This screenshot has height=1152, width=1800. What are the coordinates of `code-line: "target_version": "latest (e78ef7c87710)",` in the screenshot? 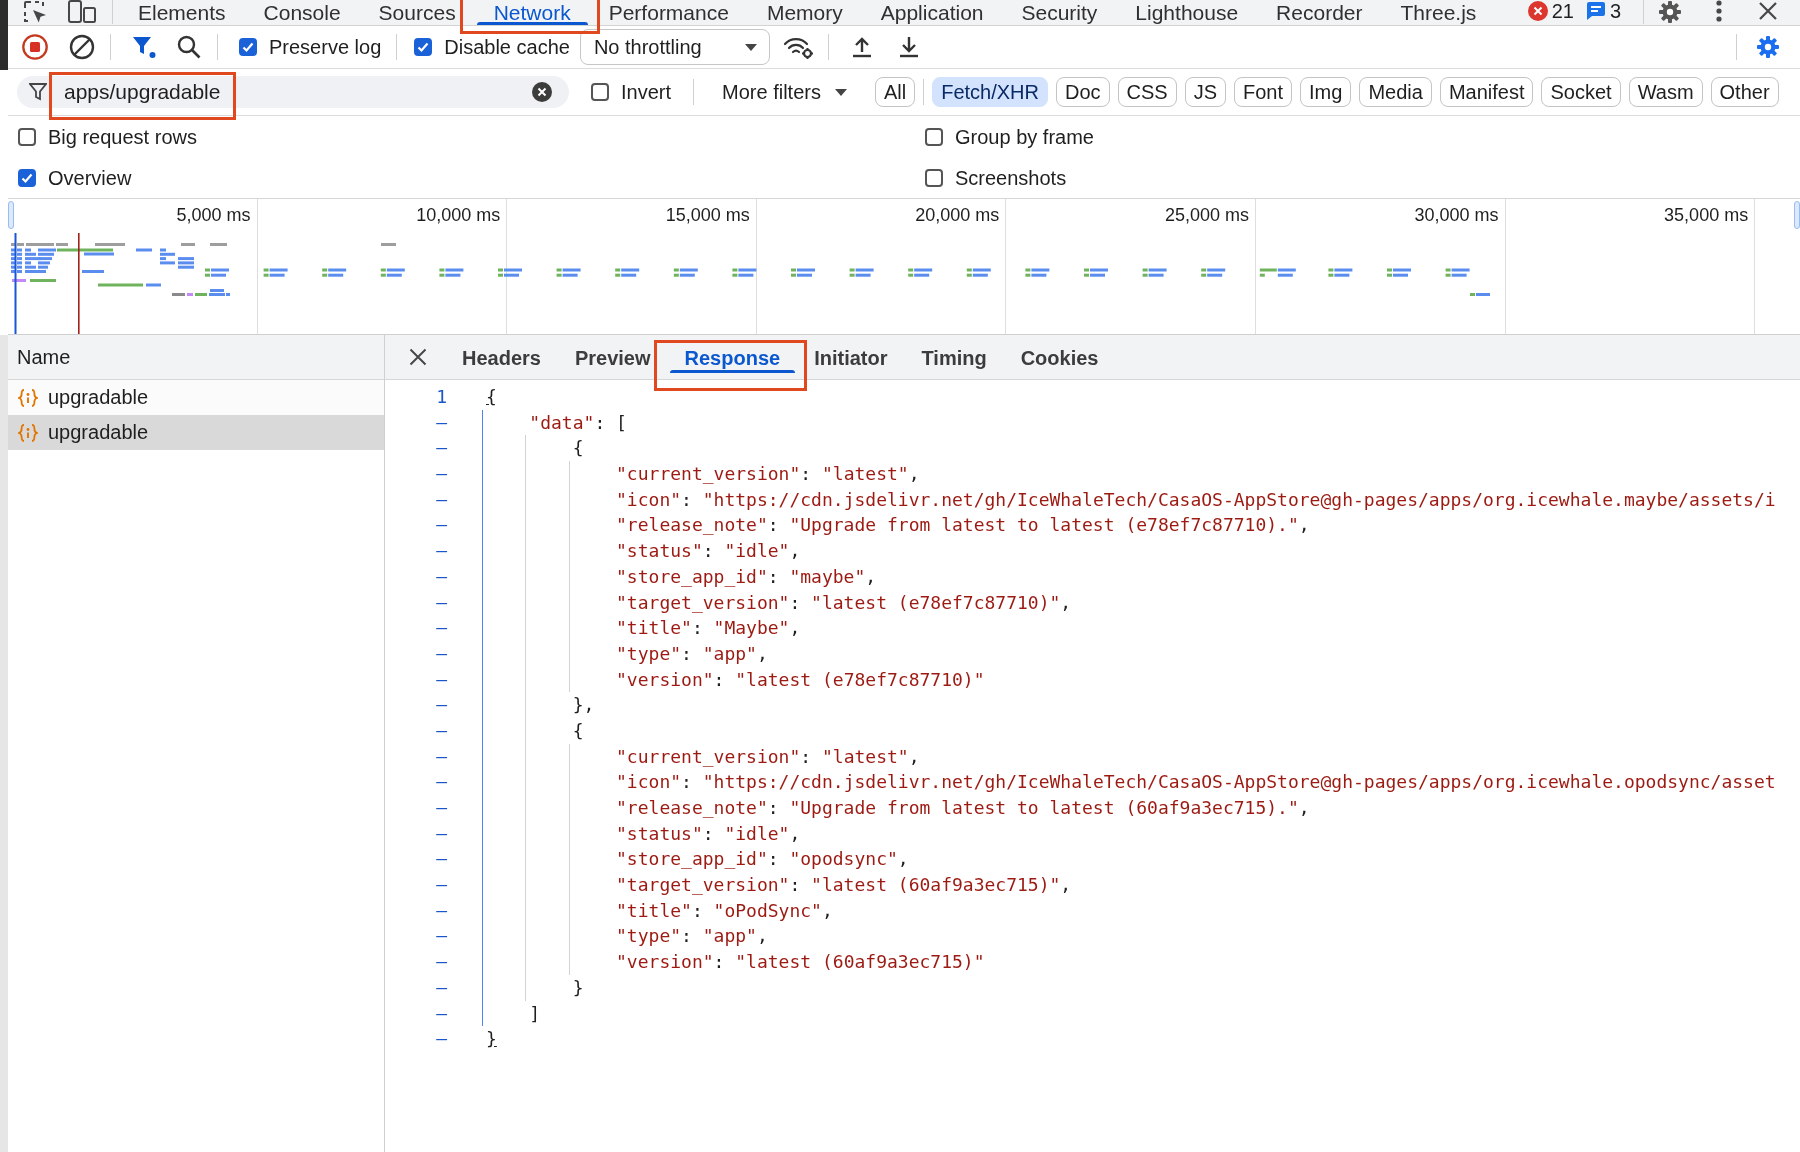 It's located at (844, 602).